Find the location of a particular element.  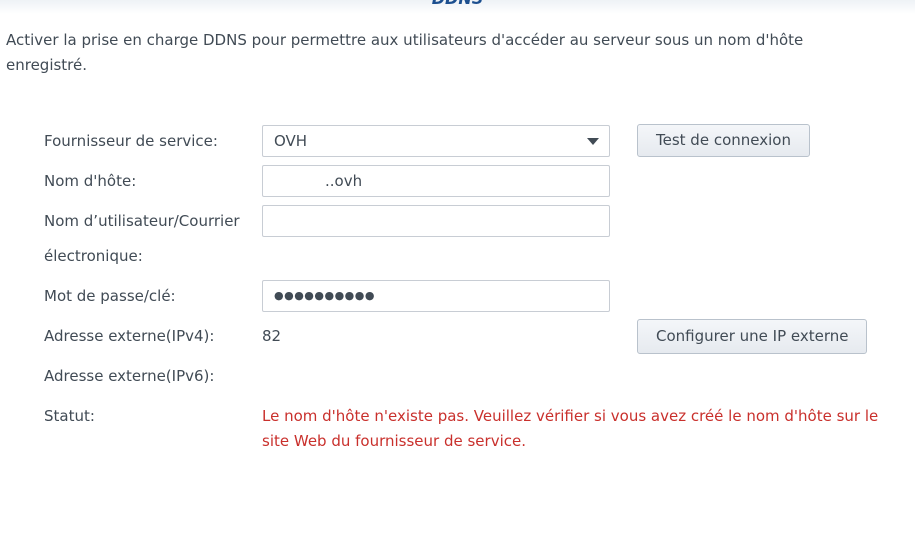

provider-select: OVH is located at coordinates (436, 141).